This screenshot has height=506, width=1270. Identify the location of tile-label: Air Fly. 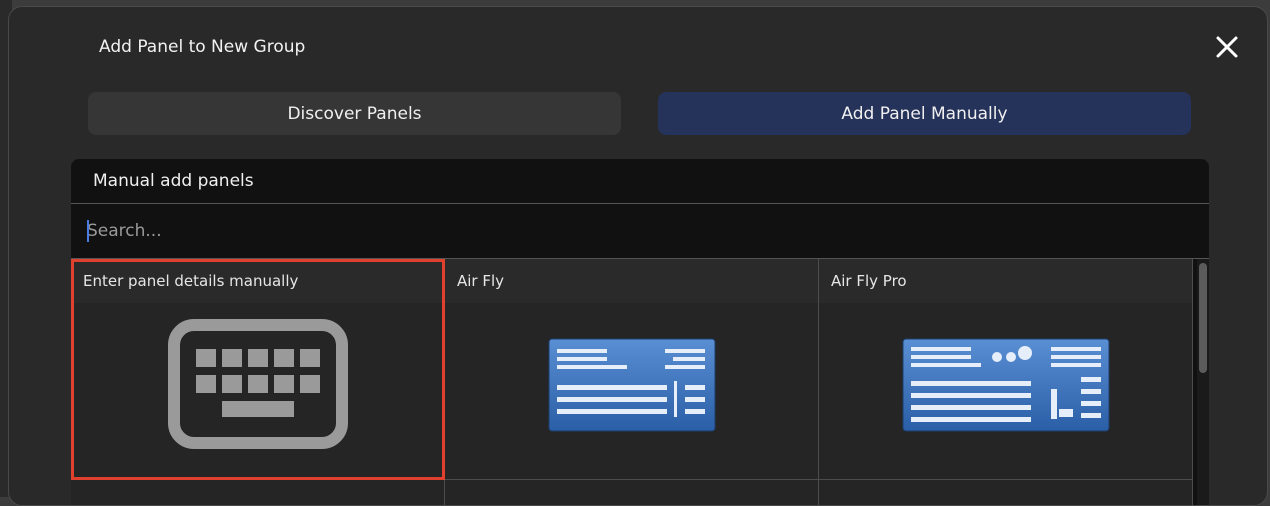
(631, 281).